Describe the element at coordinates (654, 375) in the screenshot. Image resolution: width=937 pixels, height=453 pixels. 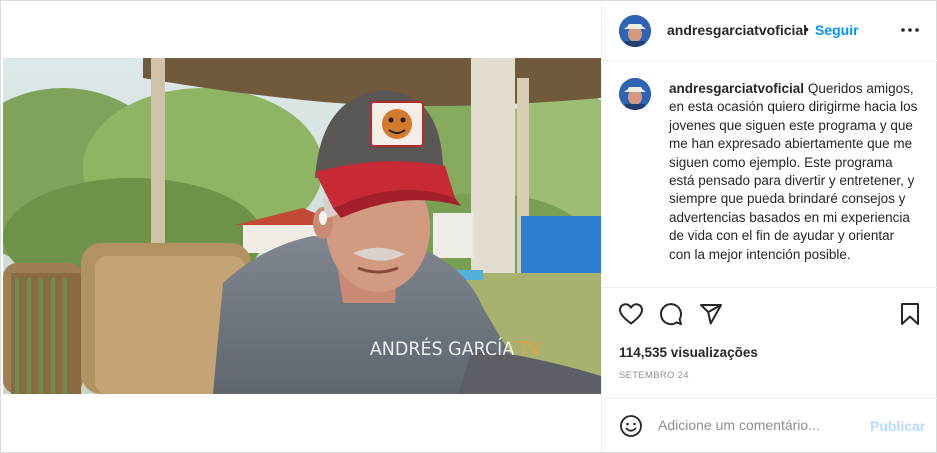
I see `post-date: SETEMBRO 24` at that location.